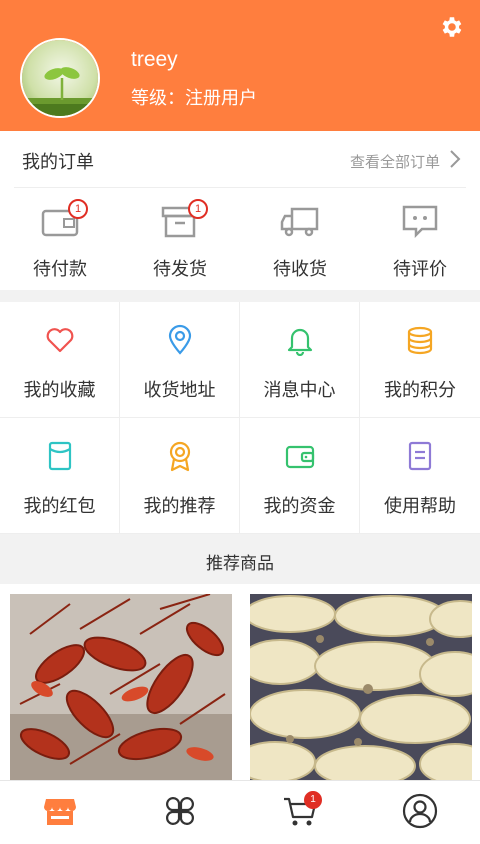 The width and height of the screenshot is (480, 844). What do you see at coordinates (60, 360) in the screenshot?
I see `service-favorites: 我的收藏` at bounding box center [60, 360].